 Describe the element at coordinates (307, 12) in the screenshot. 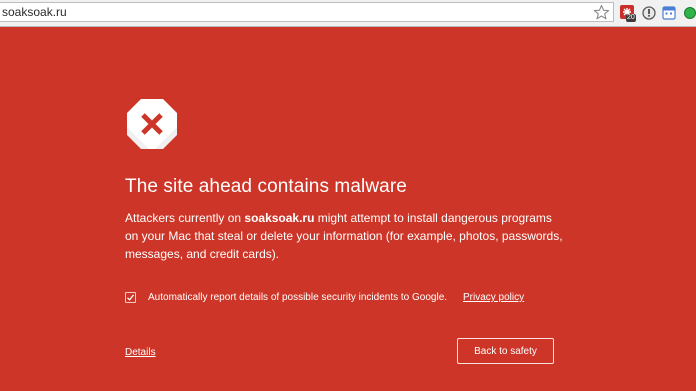

I see `address-bar: soaksoak.ru` at that location.